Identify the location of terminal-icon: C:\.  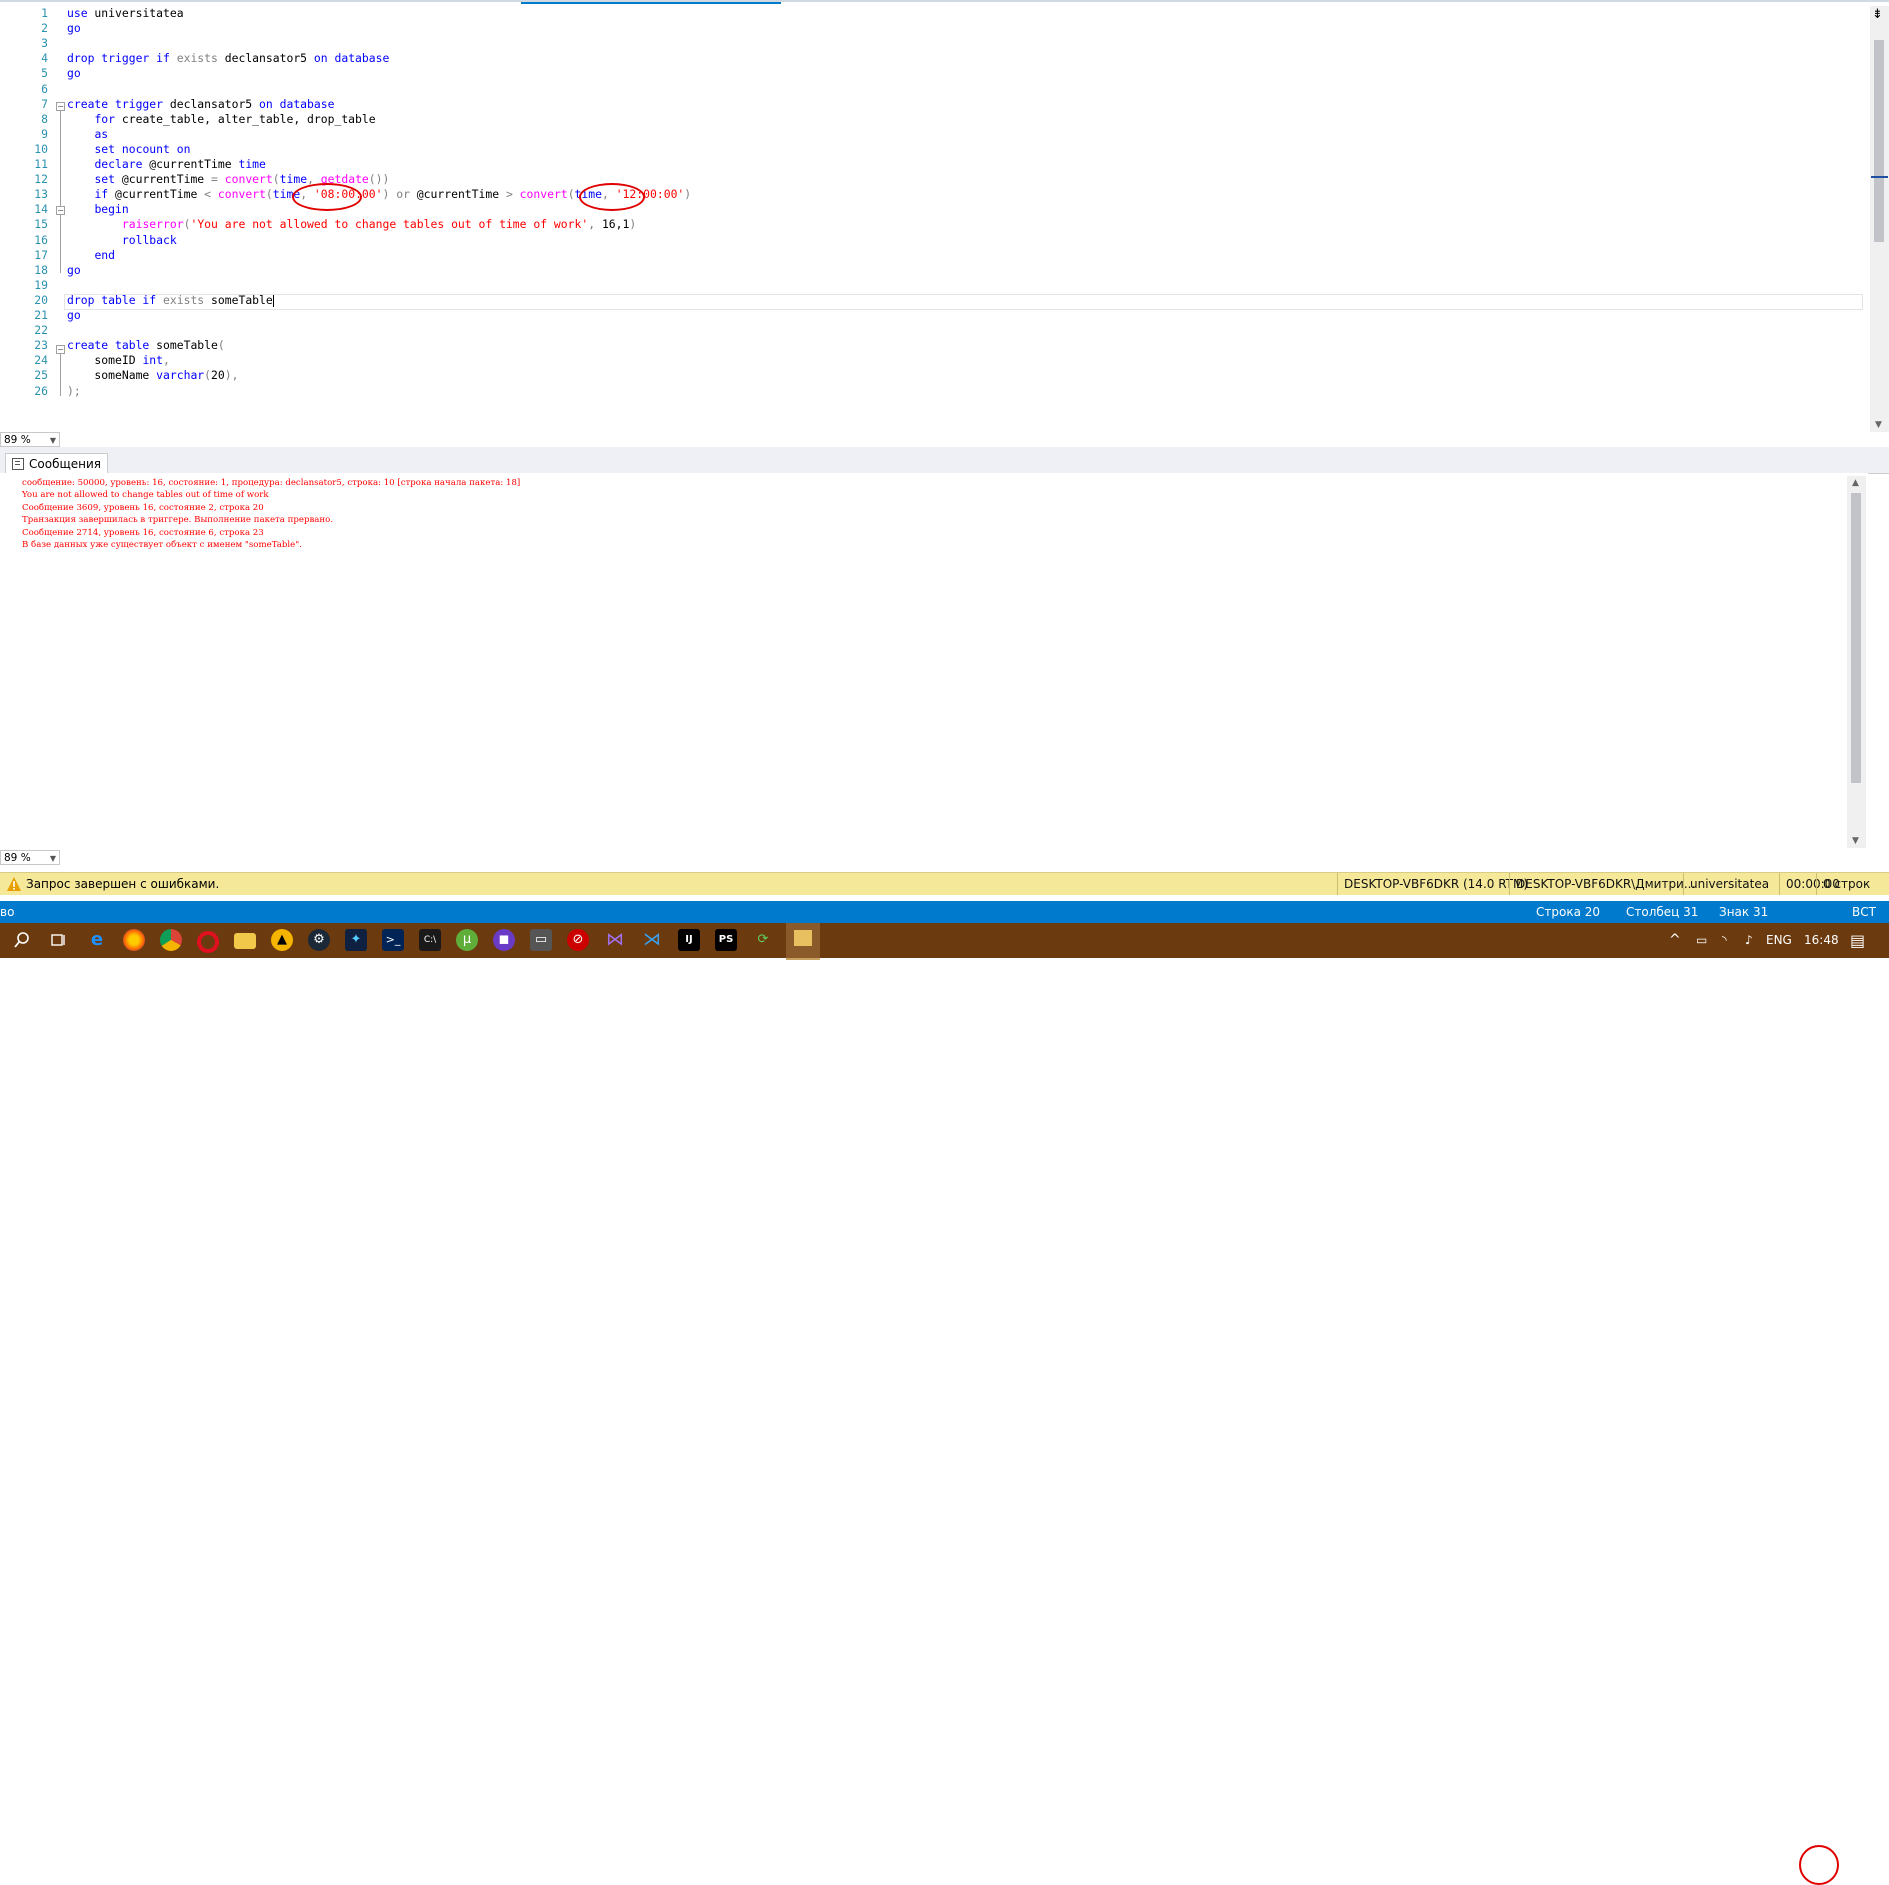
(430, 940).